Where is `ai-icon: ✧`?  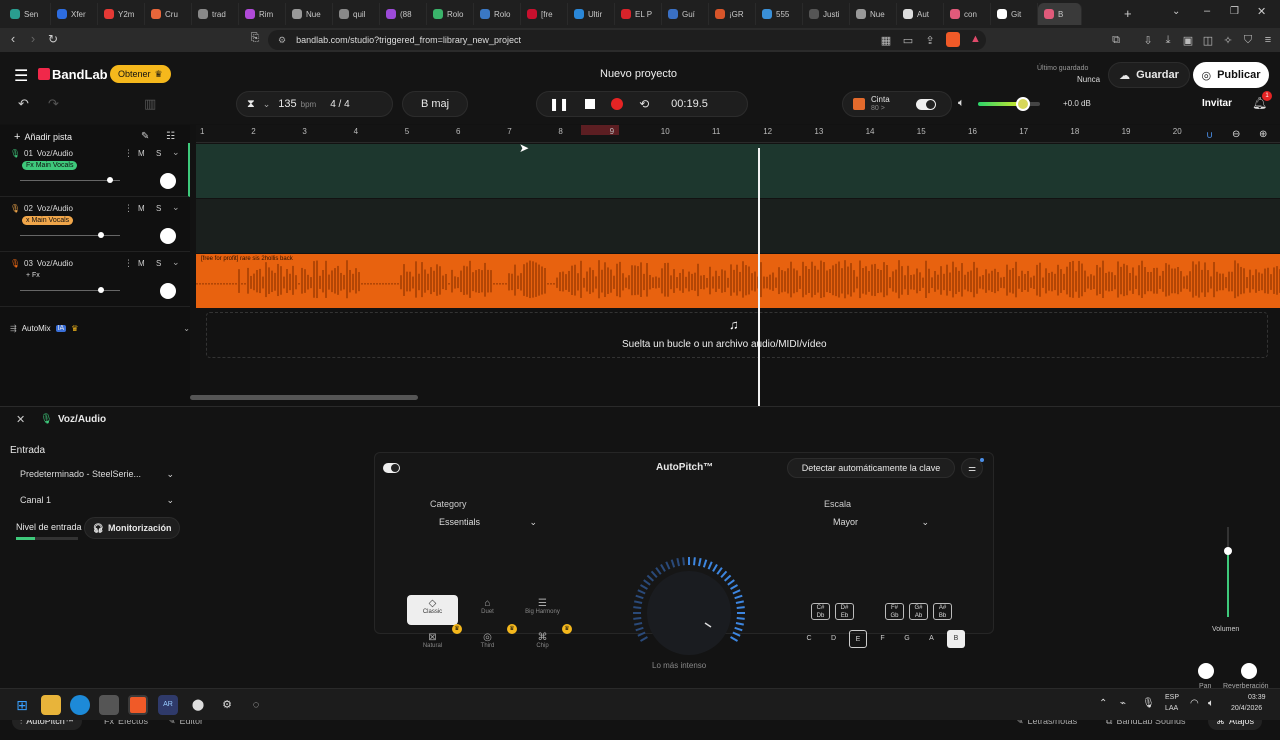 ai-icon: ✧ is located at coordinates (1228, 40).